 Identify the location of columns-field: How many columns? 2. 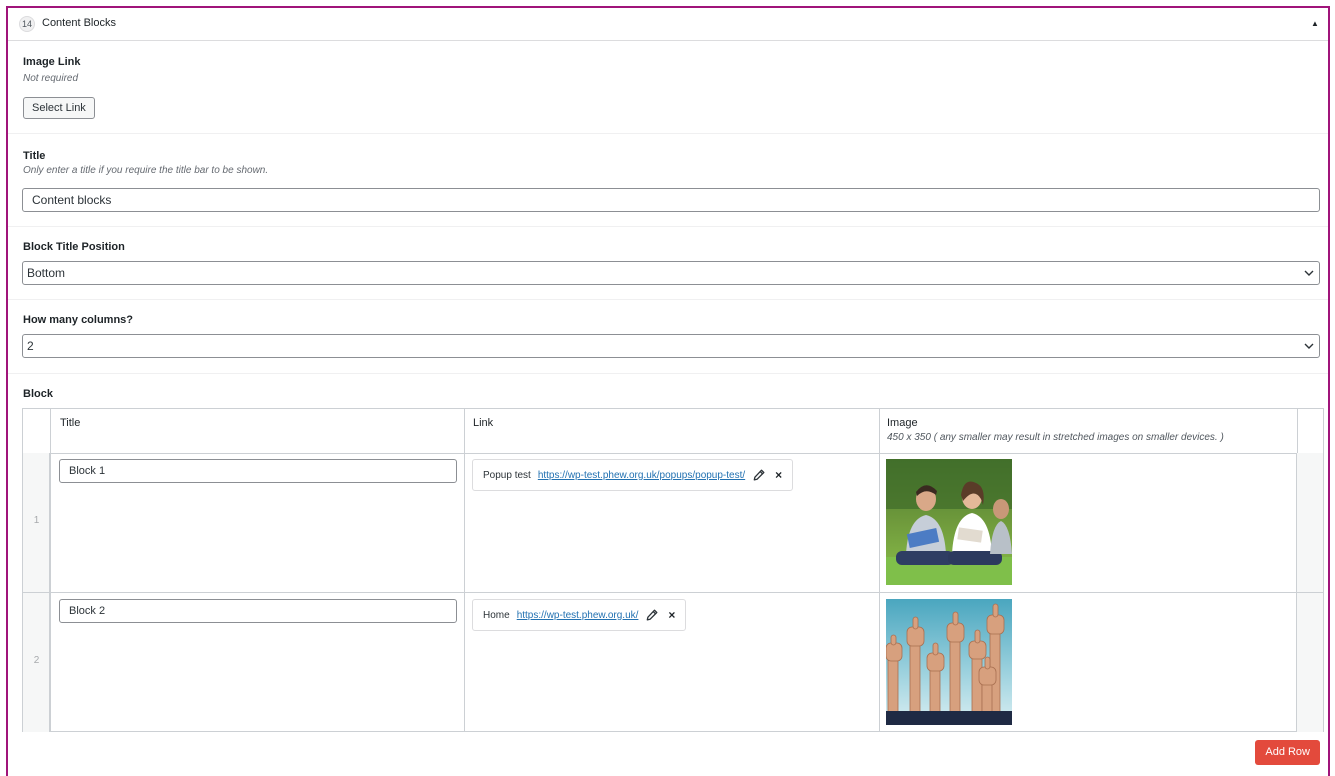
(668, 336).